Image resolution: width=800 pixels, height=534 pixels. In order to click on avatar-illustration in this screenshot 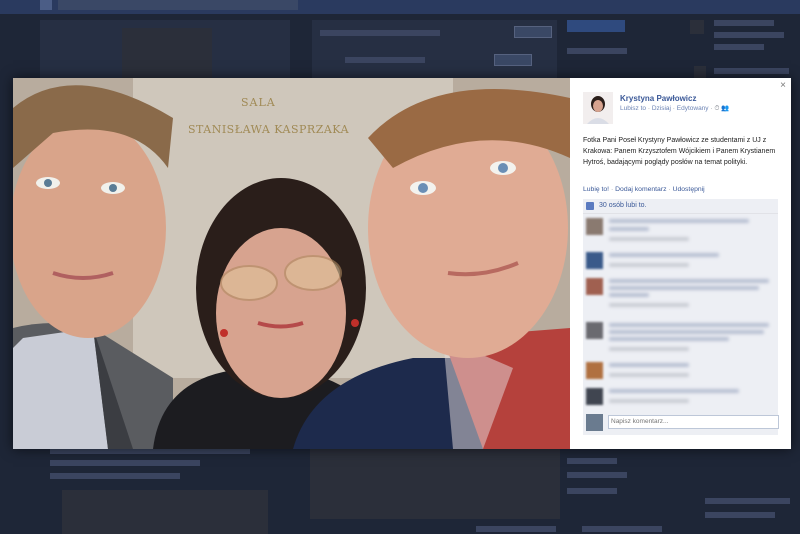, I will do `click(598, 108)`.